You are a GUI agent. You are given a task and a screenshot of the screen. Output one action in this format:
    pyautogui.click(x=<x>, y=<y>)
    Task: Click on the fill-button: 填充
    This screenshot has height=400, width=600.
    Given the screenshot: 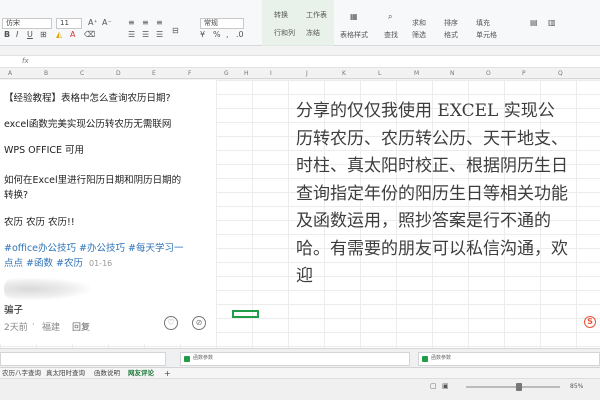 What is the action you would take?
    pyautogui.click(x=483, y=23)
    